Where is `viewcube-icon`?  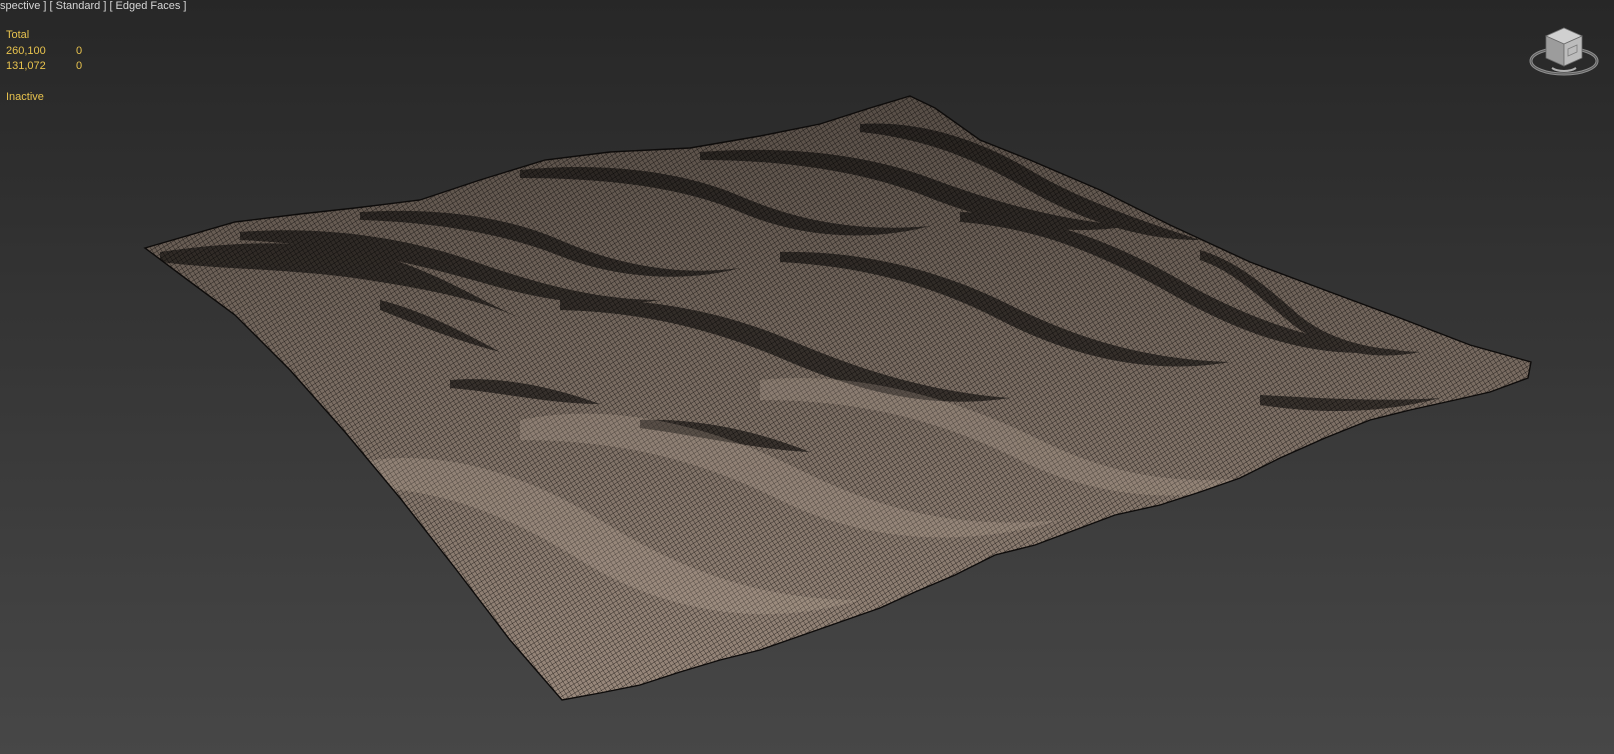 viewcube-icon is located at coordinates (1564, 53).